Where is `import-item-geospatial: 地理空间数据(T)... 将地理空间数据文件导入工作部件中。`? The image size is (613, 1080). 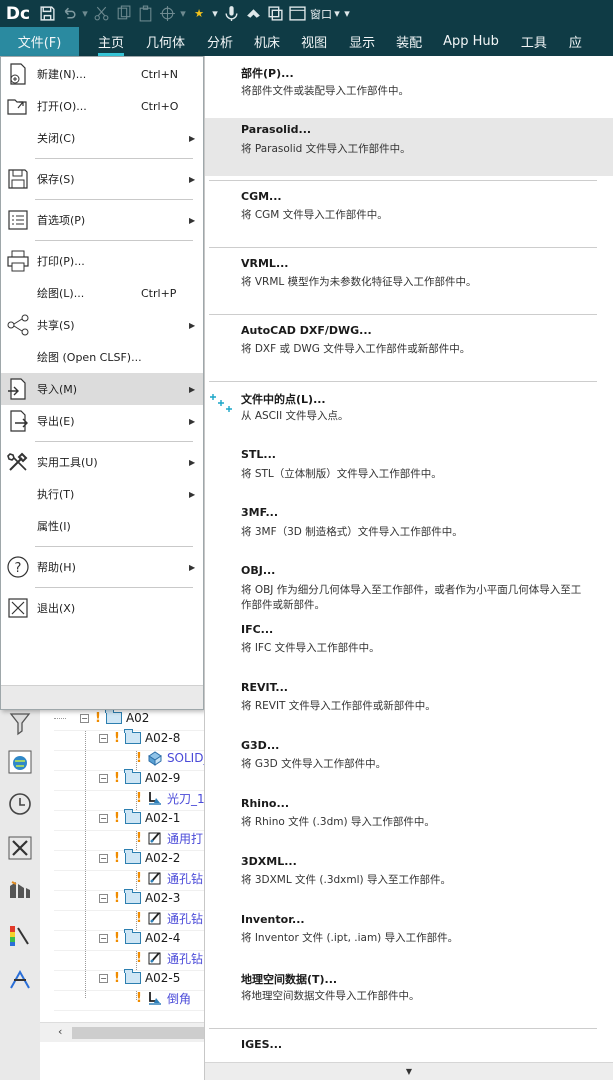
import-item-geospatial: 地理空间数据(T)... 将地理空间数据文件导入工作部件中。 is located at coordinates (409, 997).